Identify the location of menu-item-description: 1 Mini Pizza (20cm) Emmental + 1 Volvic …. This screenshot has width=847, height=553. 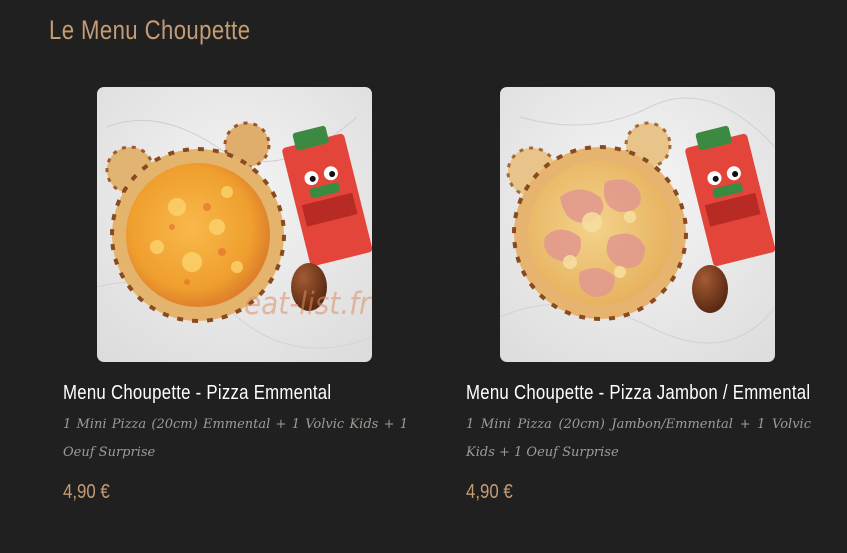
(235, 438).